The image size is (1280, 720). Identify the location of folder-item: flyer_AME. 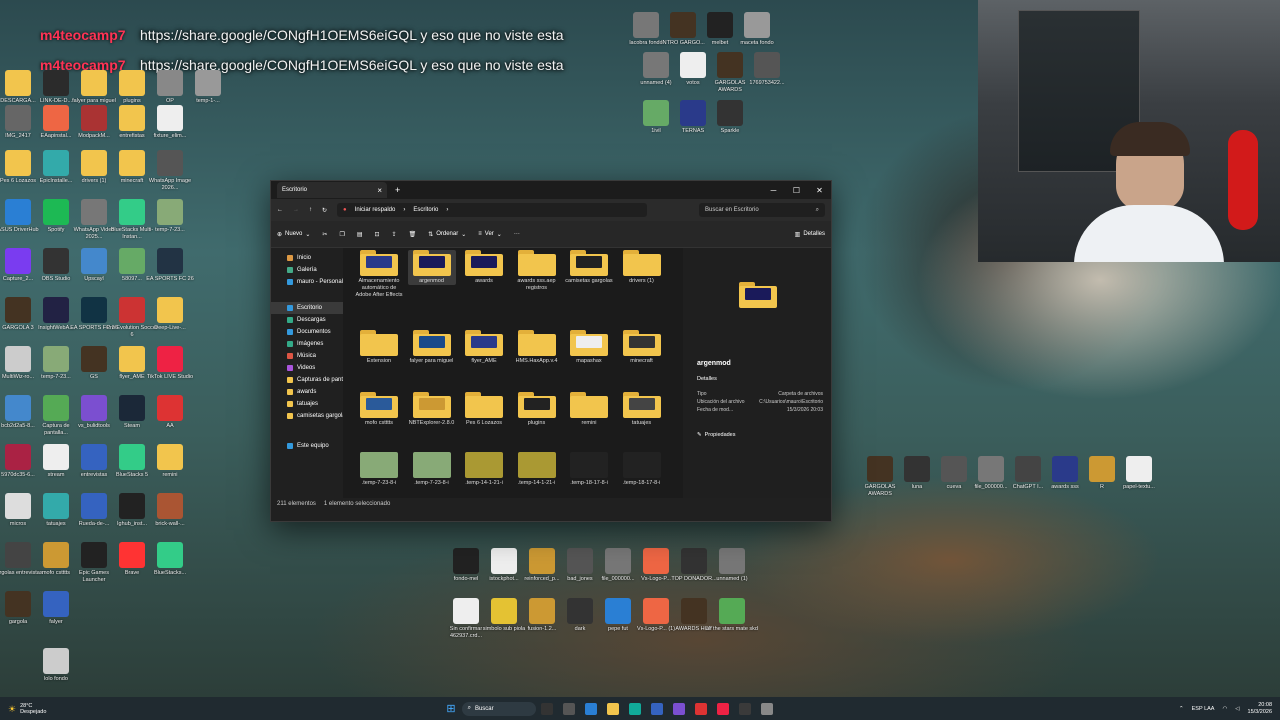
(484, 347).